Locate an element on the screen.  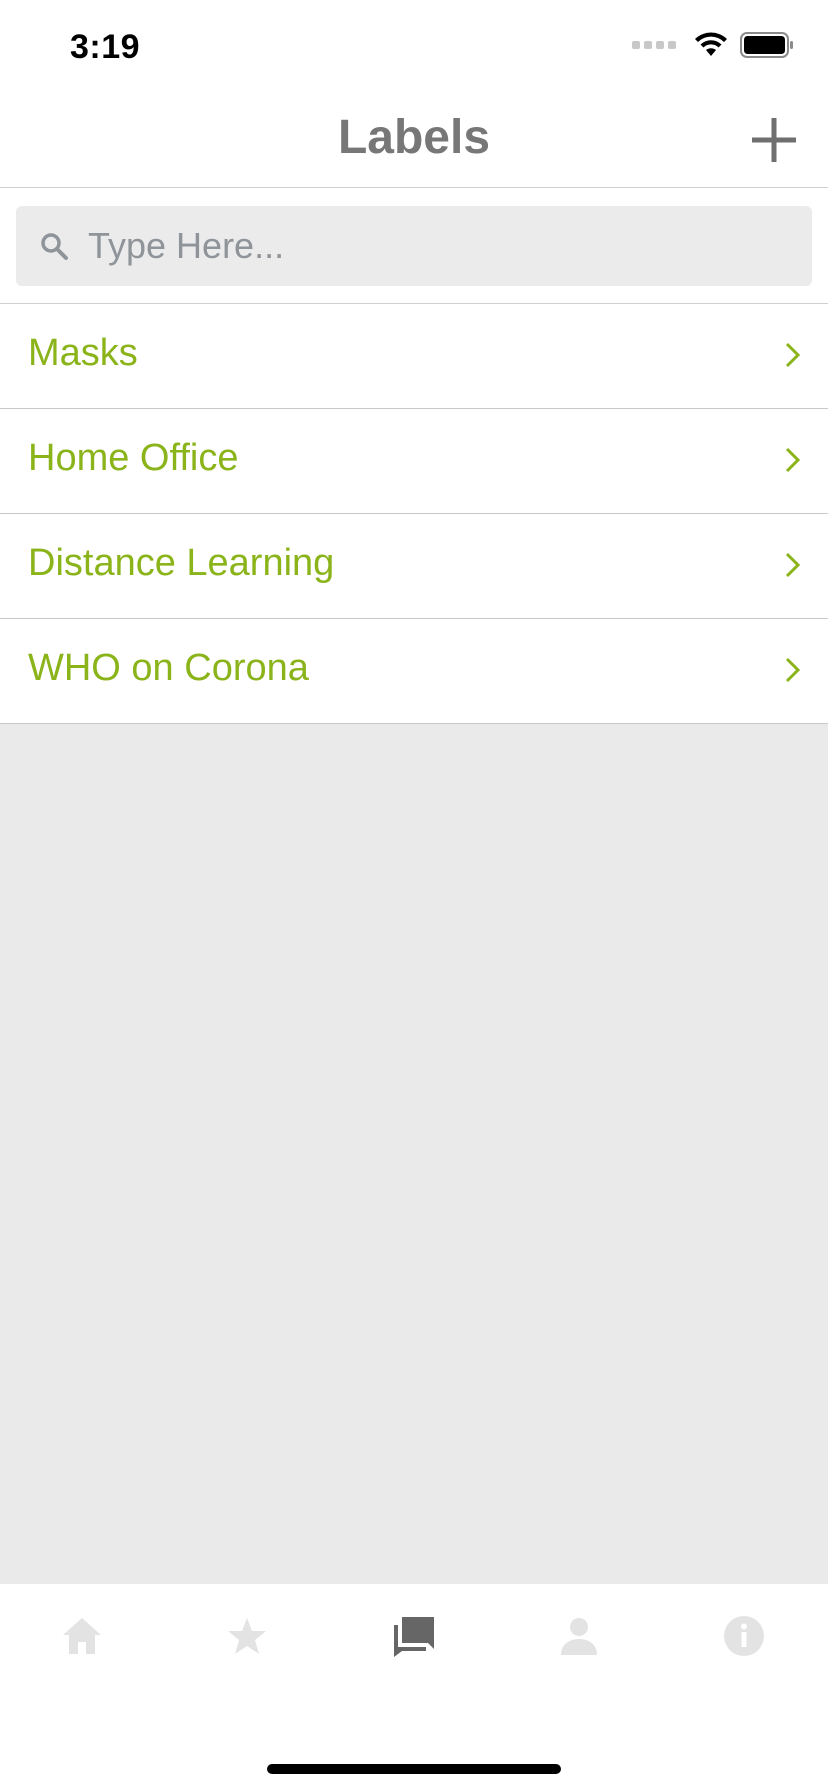
chat-bubbles-icon is located at coordinates (414, 1637).